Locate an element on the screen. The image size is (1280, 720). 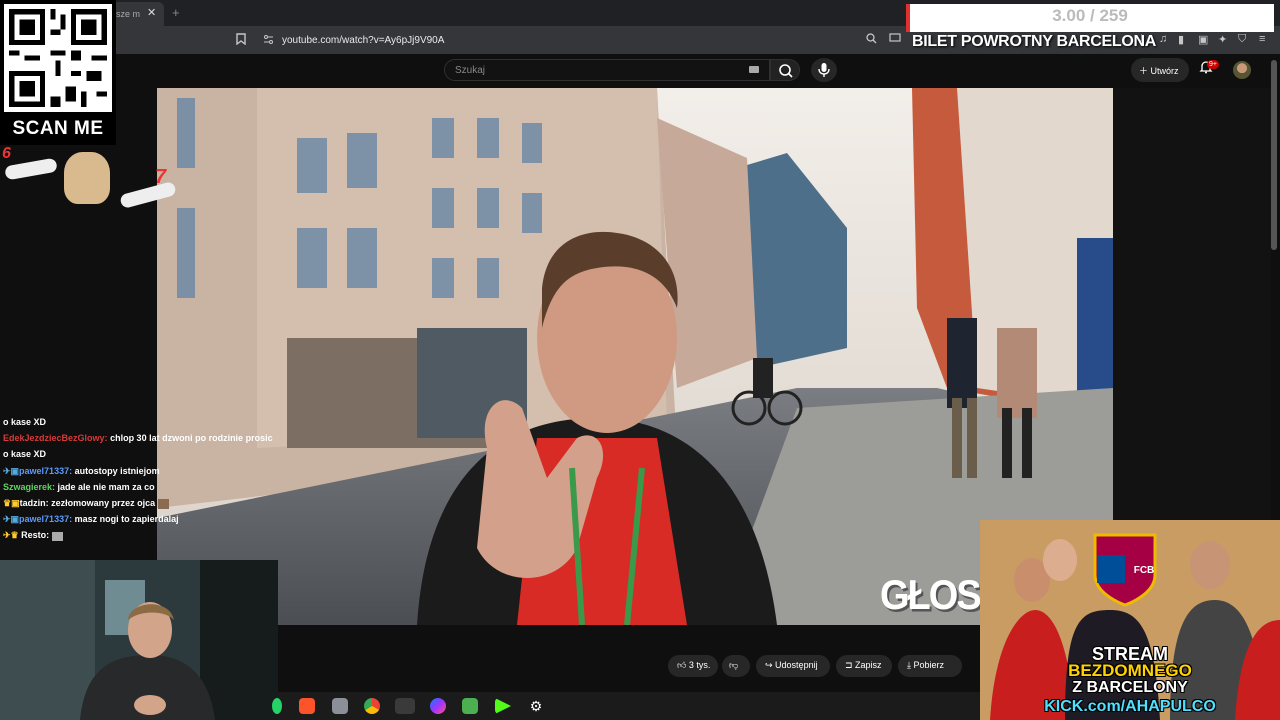
download-button: ⤓ Pobierz is located at coordinates (930, 666).